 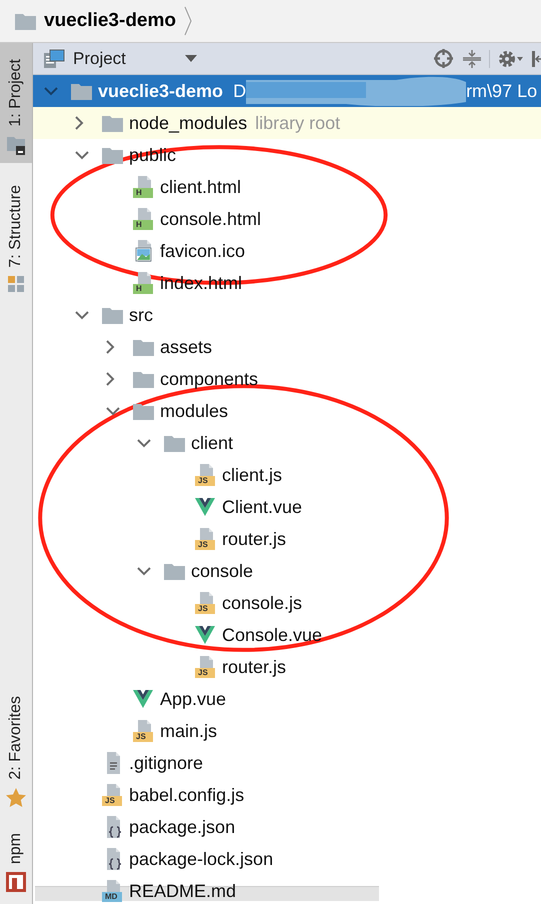 I want to click on tool-window-tab: 7: Structure, so click(x=16, y=237).